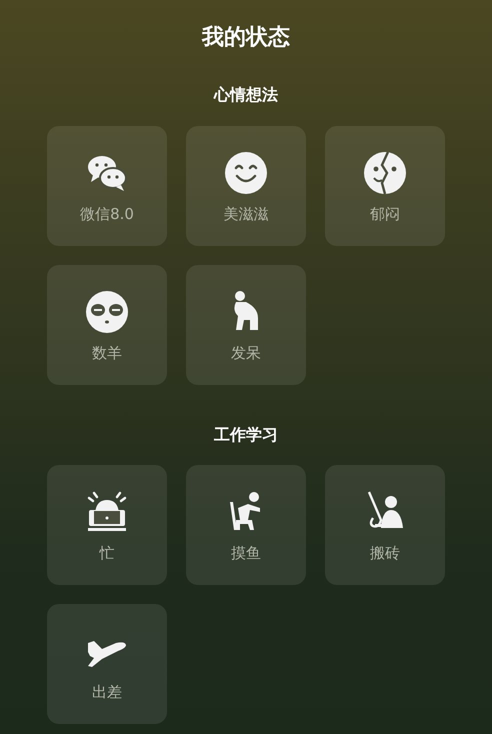 Image resolution: width=492 pixels, height=734 pixels. I want to click on sleepy-face-icon, so click(107, 312).